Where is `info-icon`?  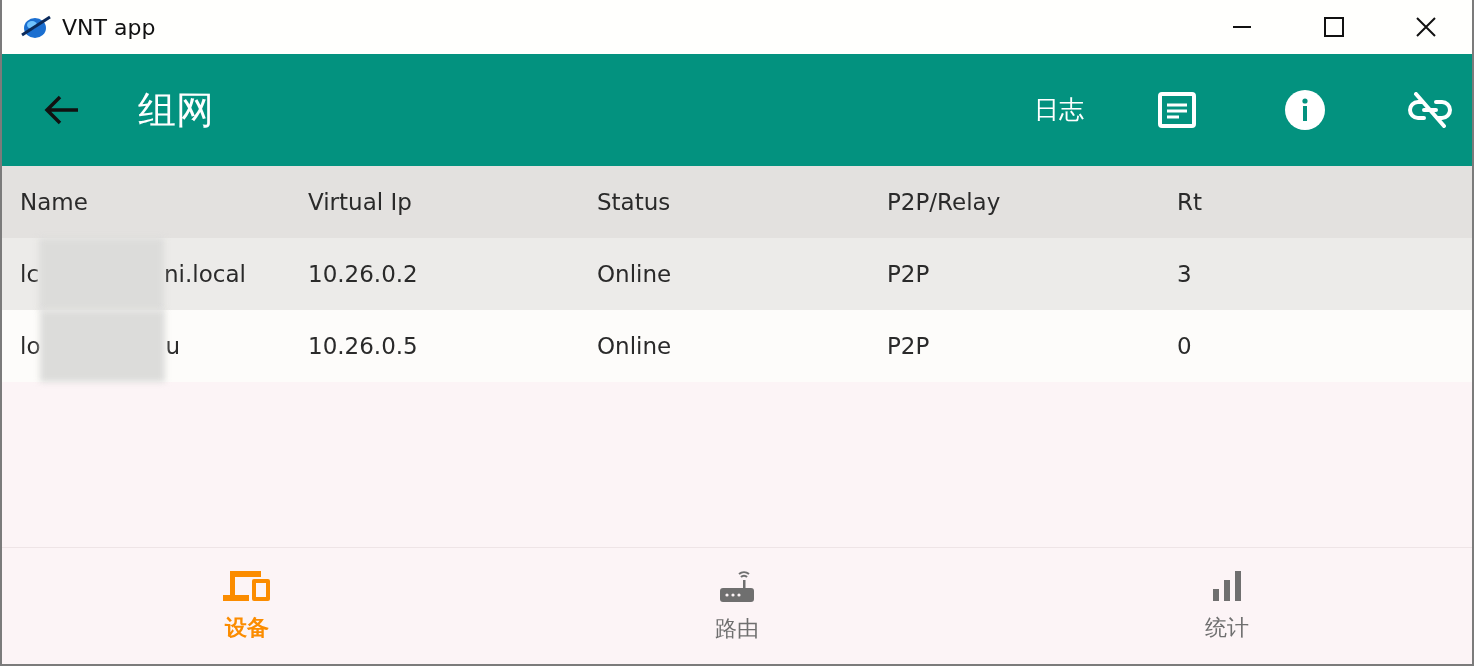
info-icon is located at coordinates (1305, 110).